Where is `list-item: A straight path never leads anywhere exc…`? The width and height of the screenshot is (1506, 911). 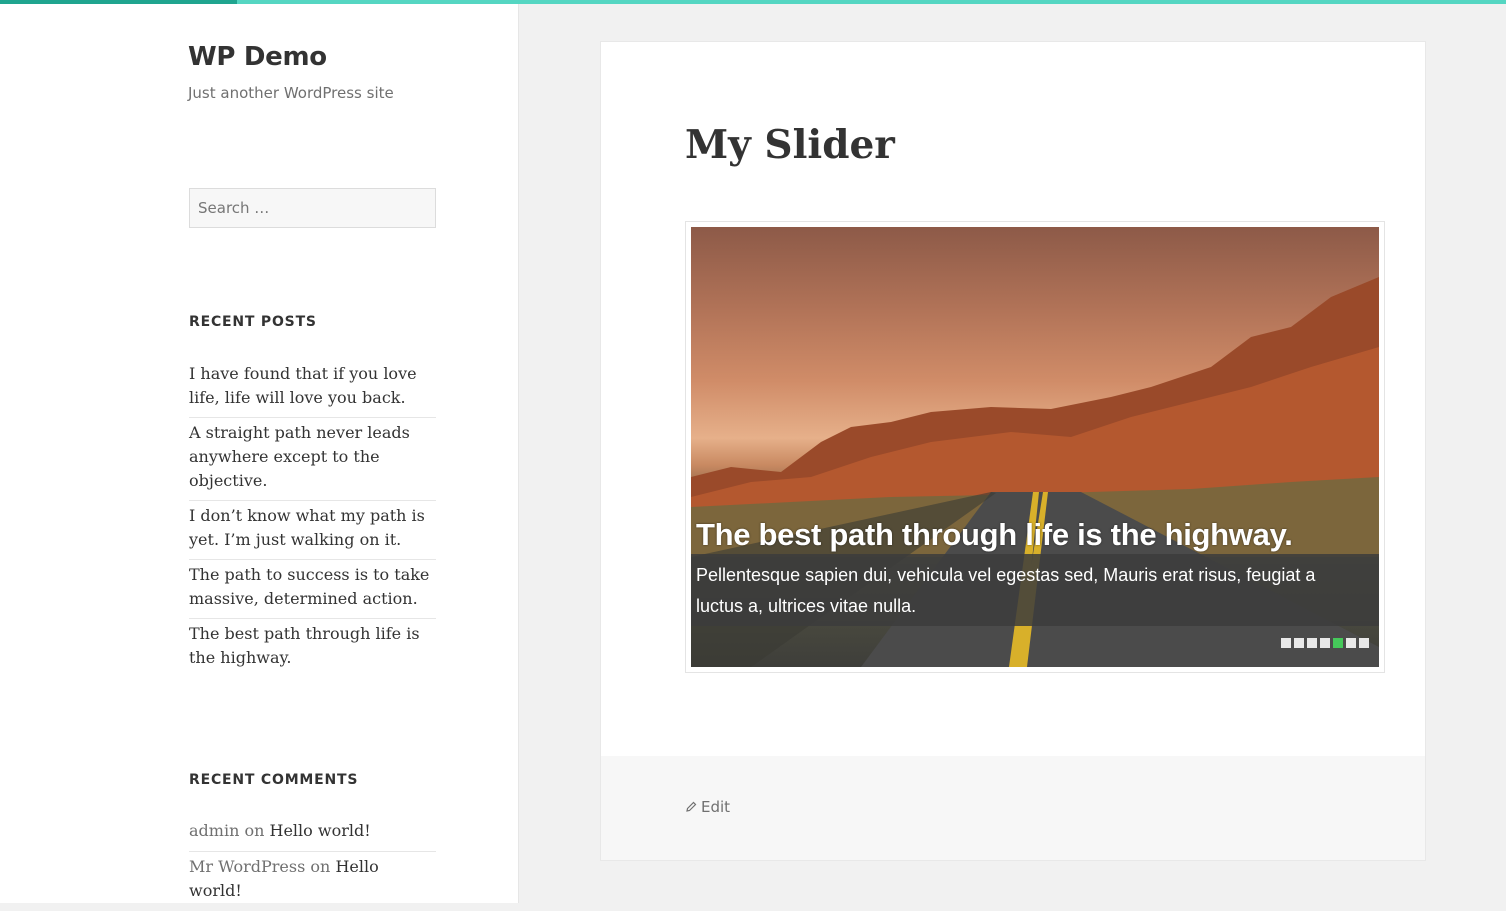
list-item: A straight path never leads anywhere exc… is located at coordinates (312, 459).